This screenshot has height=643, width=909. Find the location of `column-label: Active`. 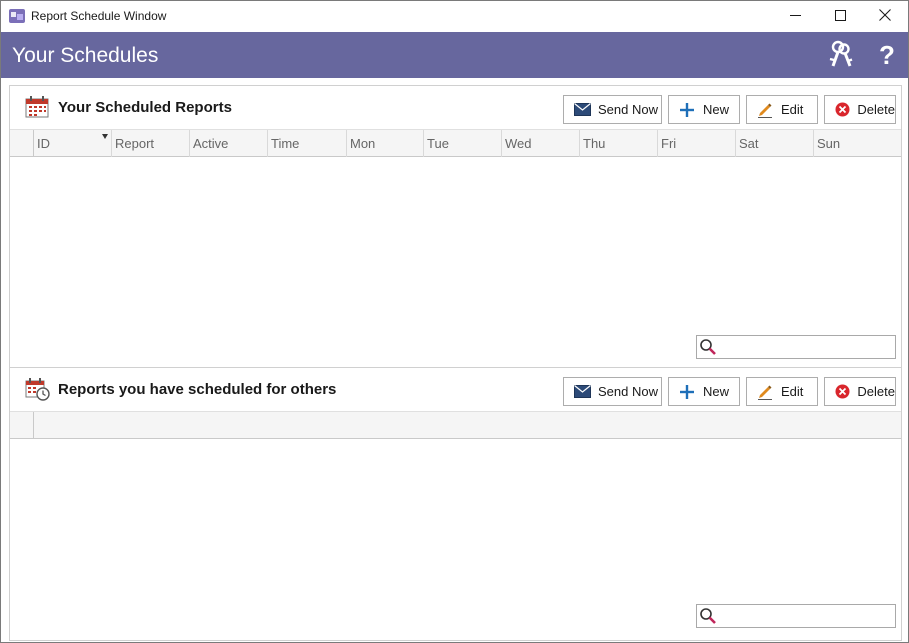

column-label: Active is located at coordinates (211, 143).